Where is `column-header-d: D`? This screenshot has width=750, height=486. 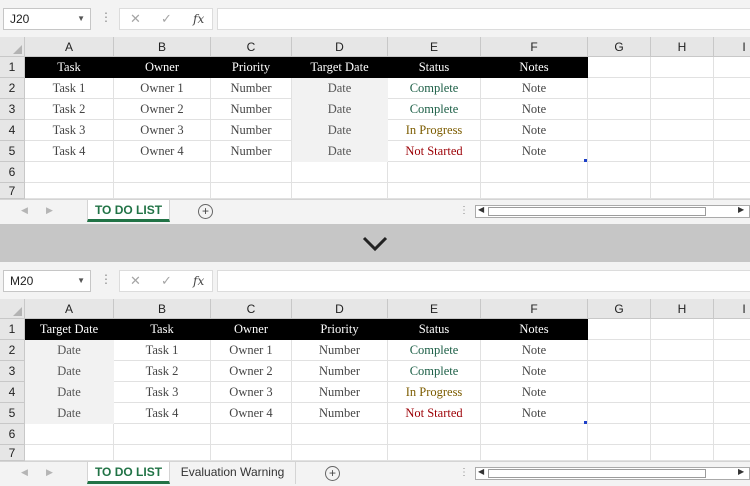 column-header-d: D is located at coordinates (340, 47).